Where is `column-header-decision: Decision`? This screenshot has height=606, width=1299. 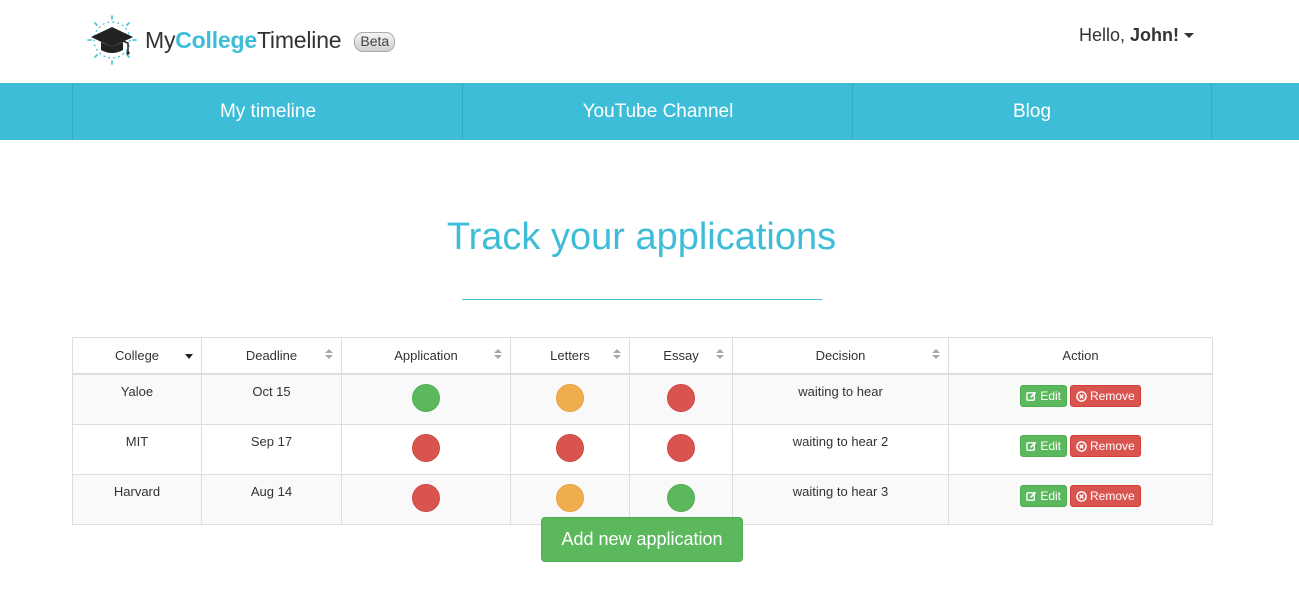 column-header-decision: Decision is located at coordinates (840, 356).